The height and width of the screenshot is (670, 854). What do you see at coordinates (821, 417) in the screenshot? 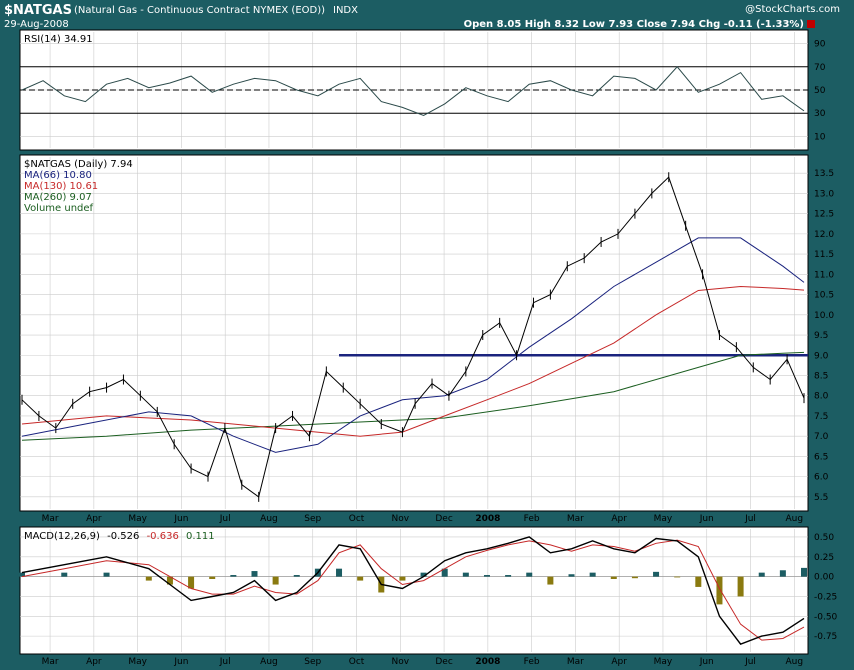
I see `y-tick-label: 7.5` at bounding box center [821, 417].